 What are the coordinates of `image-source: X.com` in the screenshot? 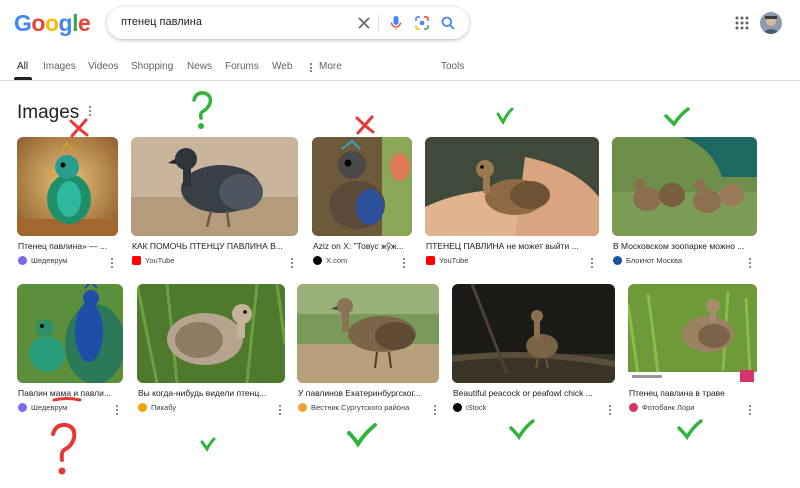 It's located at (330, 260).